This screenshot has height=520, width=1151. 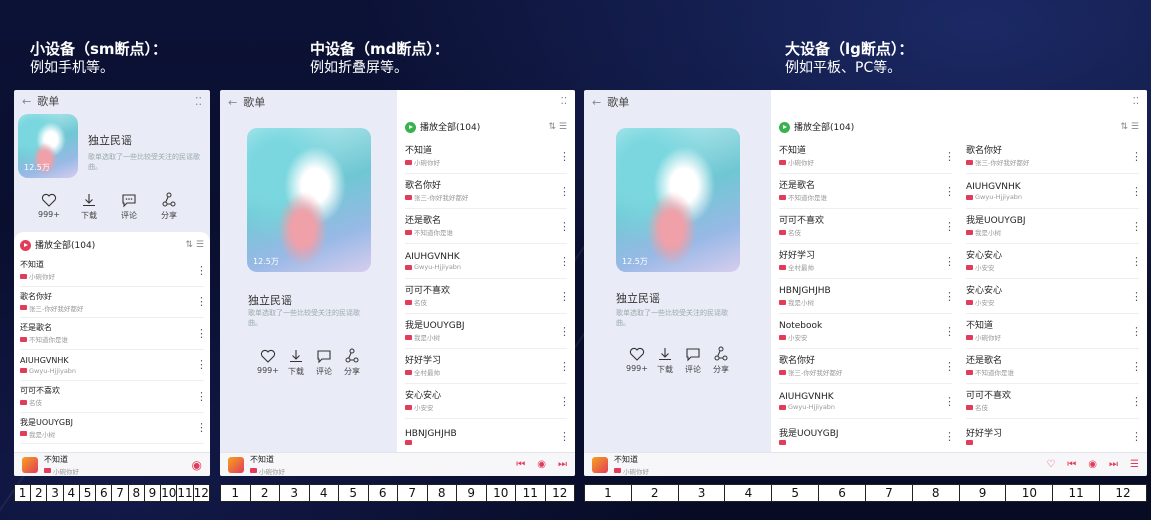 What do you see at coordinates (867, 331) in the screenshot?
I see `song-row: Notebook 小安安 ⋮` at bounding box center [867, 331].